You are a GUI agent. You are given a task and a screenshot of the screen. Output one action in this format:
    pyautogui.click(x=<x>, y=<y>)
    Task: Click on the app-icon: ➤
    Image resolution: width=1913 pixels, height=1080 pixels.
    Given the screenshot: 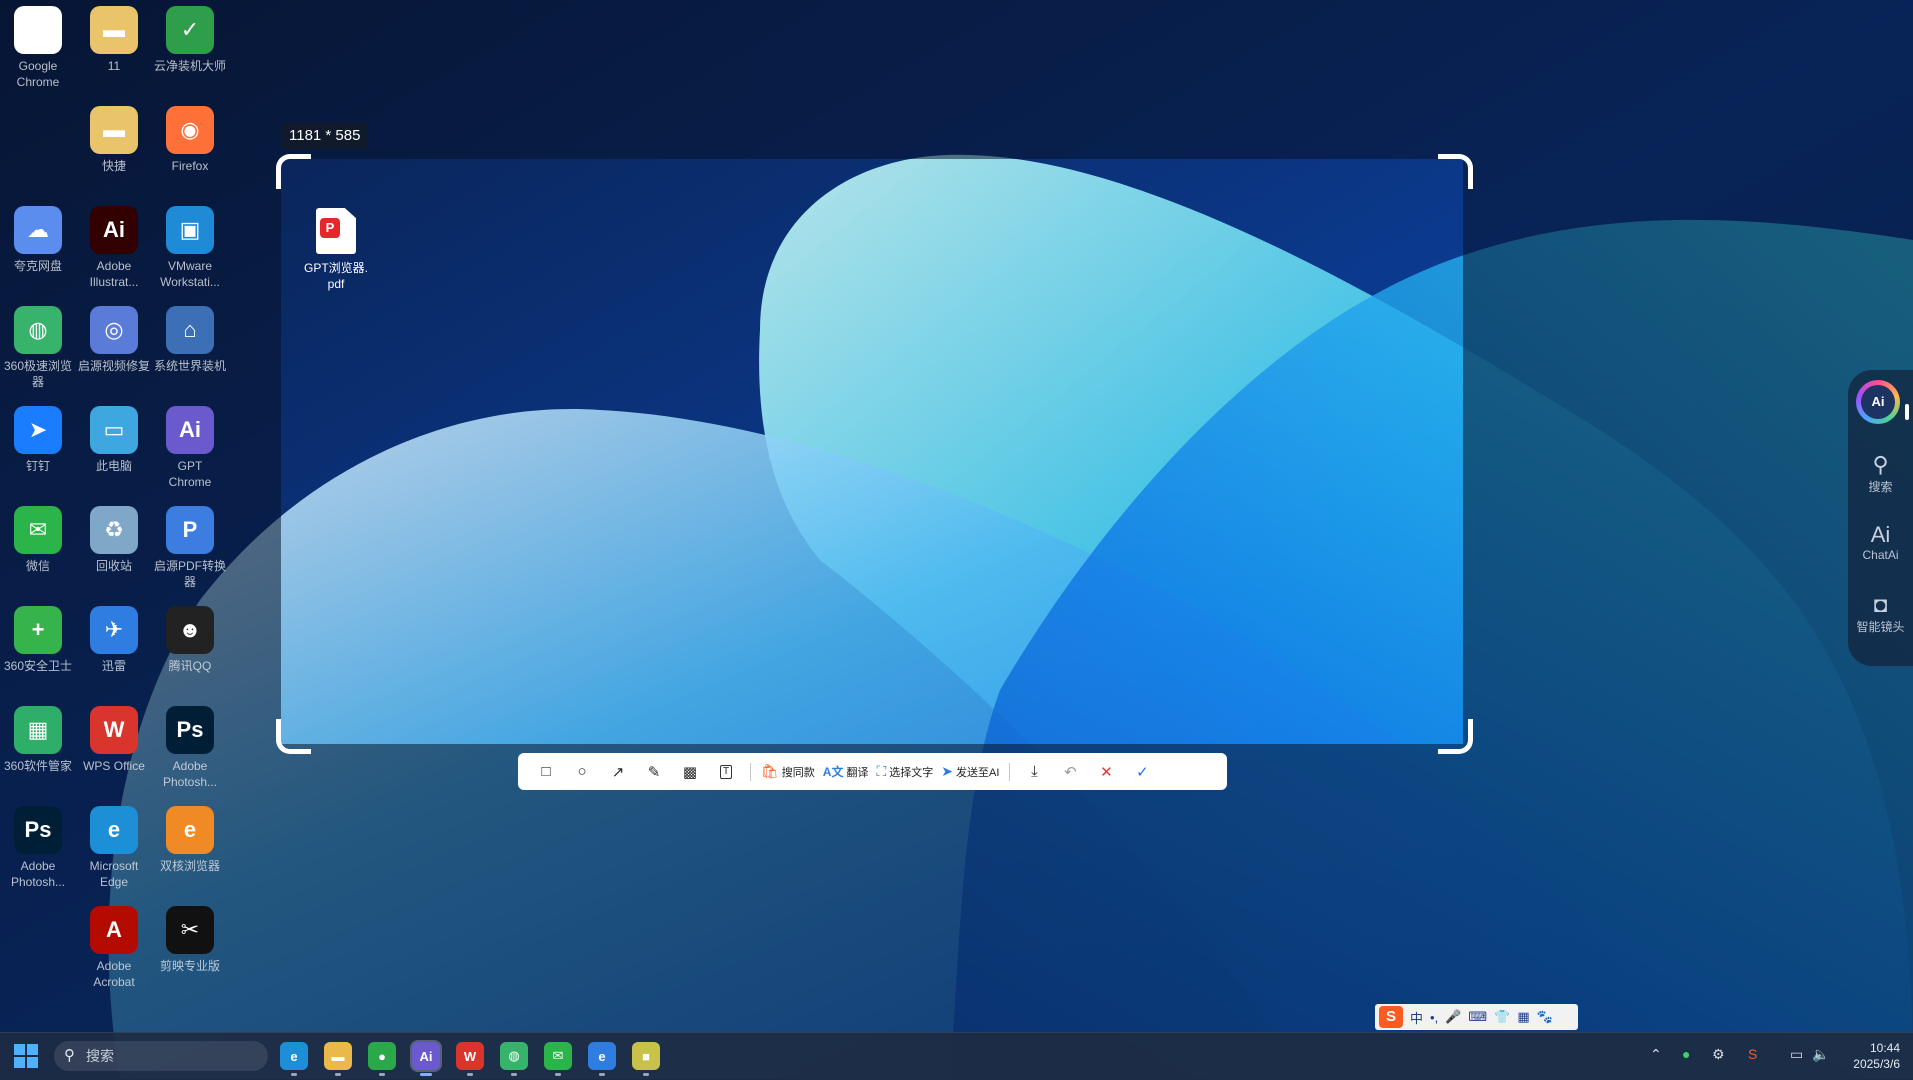 What is the action you would take?
    pyautogui.click(x=38, y=430)
    